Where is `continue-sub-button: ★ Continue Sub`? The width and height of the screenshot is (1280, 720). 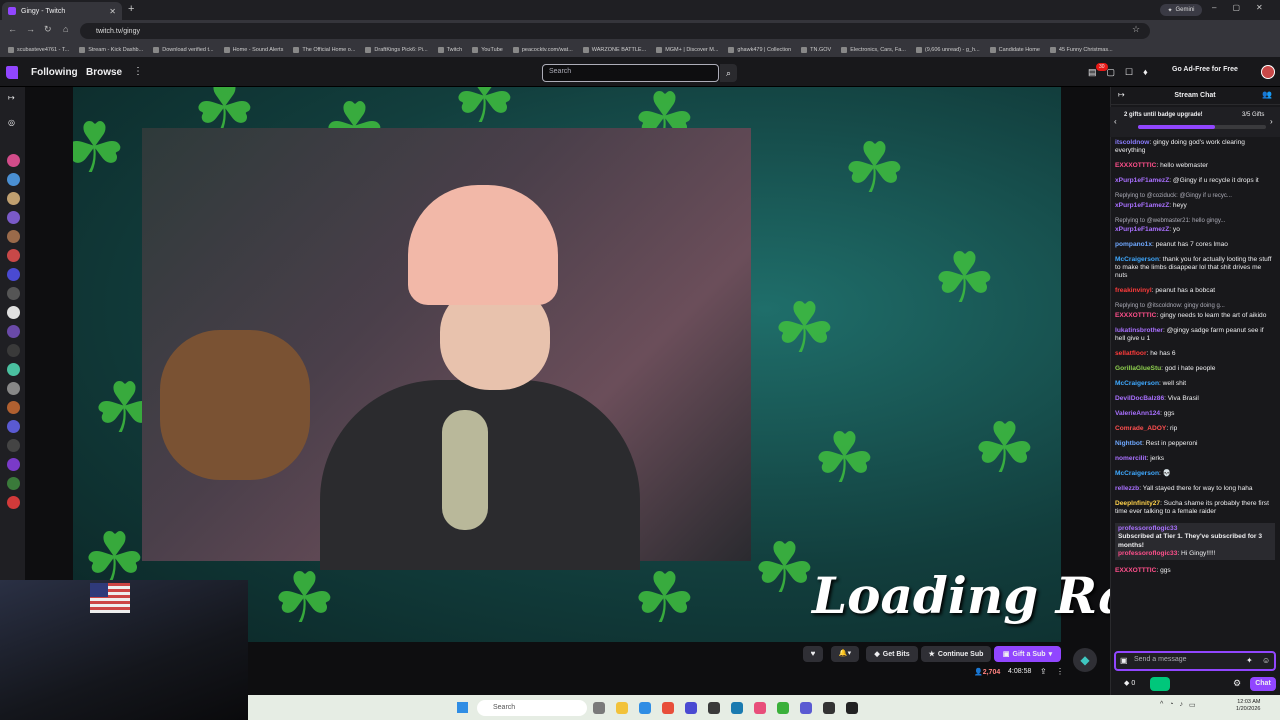 continue-sub-button: ★ Continue Sub is located at coordinates (956, 654).